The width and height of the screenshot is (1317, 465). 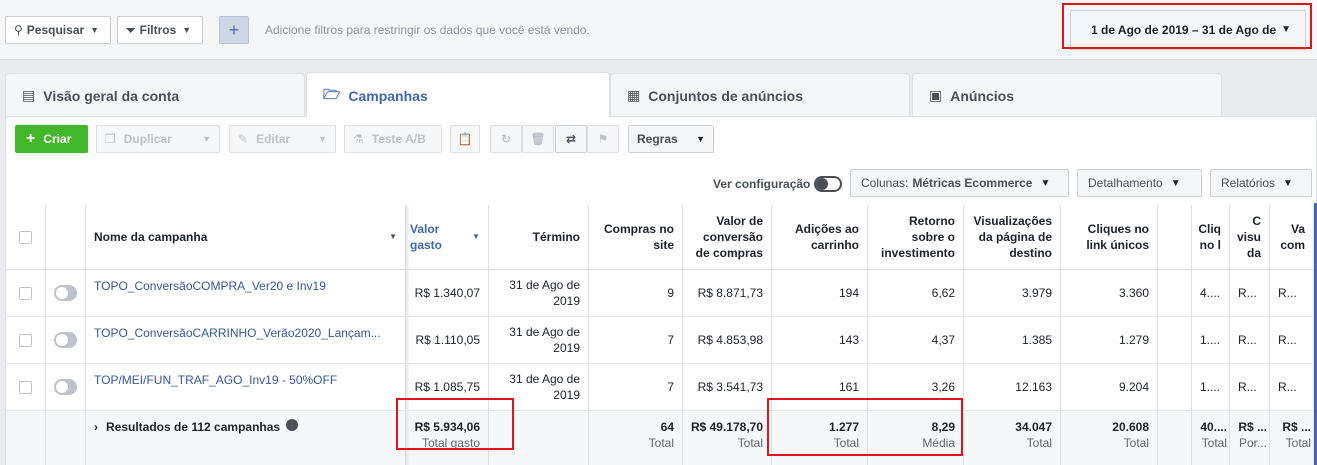 What do you see at coordinates (465, 139) in the screenshot?
I see `clipboard-button: 📋` at bounding box center [465, 139].